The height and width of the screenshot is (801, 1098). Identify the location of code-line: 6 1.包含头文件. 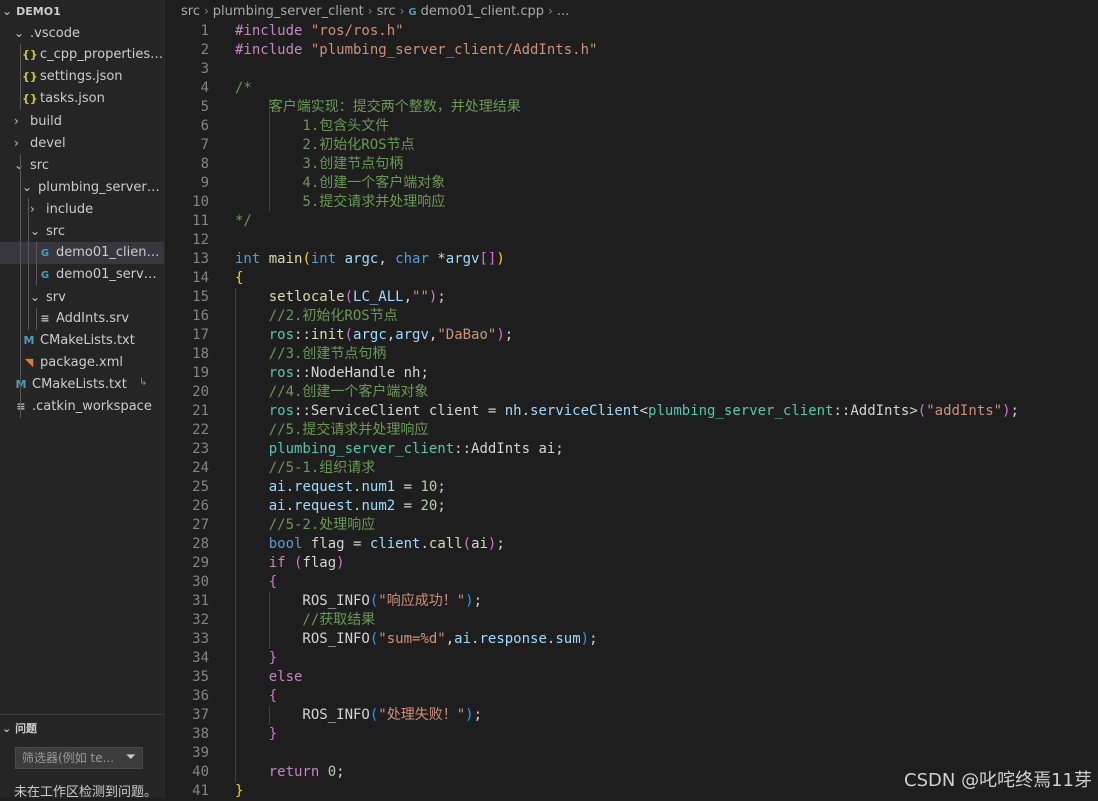
(631, 126).